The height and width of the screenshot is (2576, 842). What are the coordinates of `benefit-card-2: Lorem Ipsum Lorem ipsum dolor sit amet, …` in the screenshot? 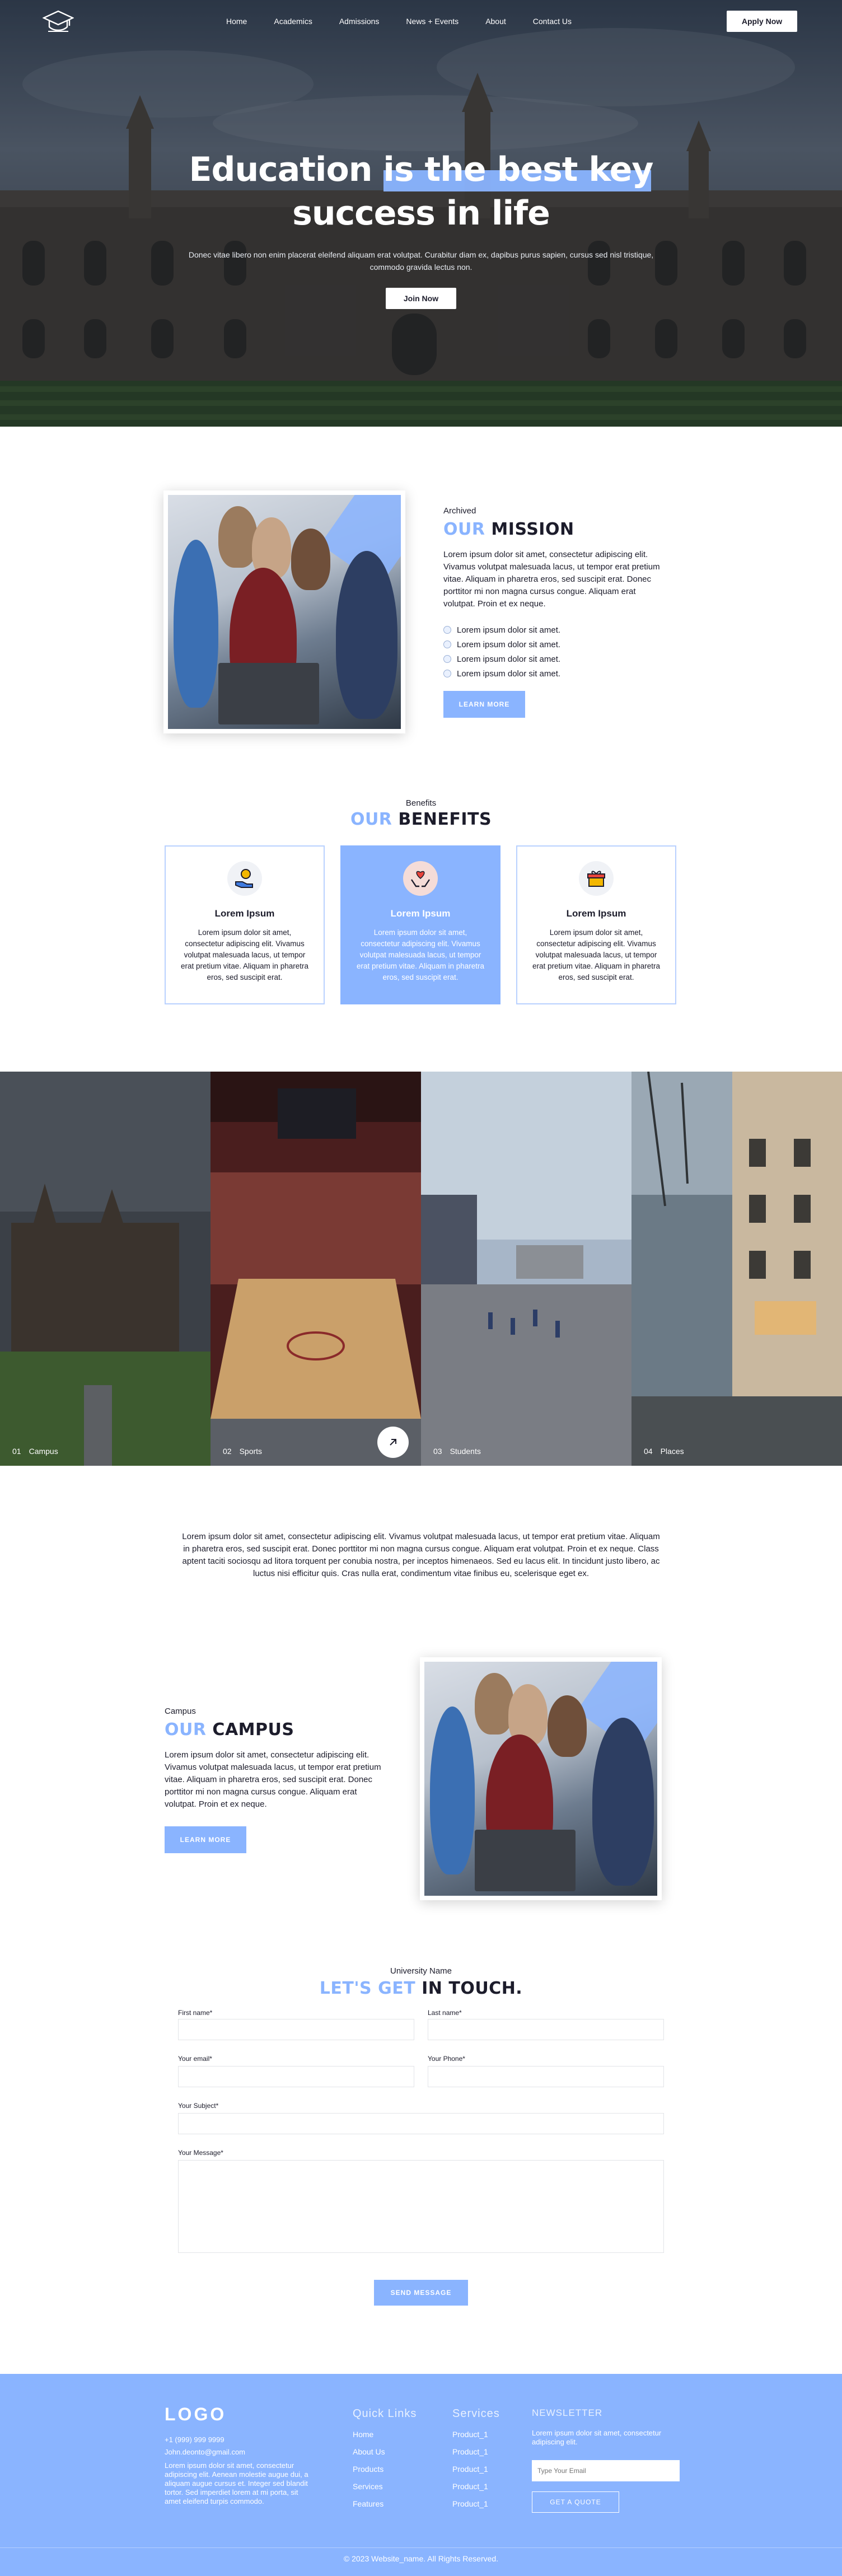 It's located at (420, 925).